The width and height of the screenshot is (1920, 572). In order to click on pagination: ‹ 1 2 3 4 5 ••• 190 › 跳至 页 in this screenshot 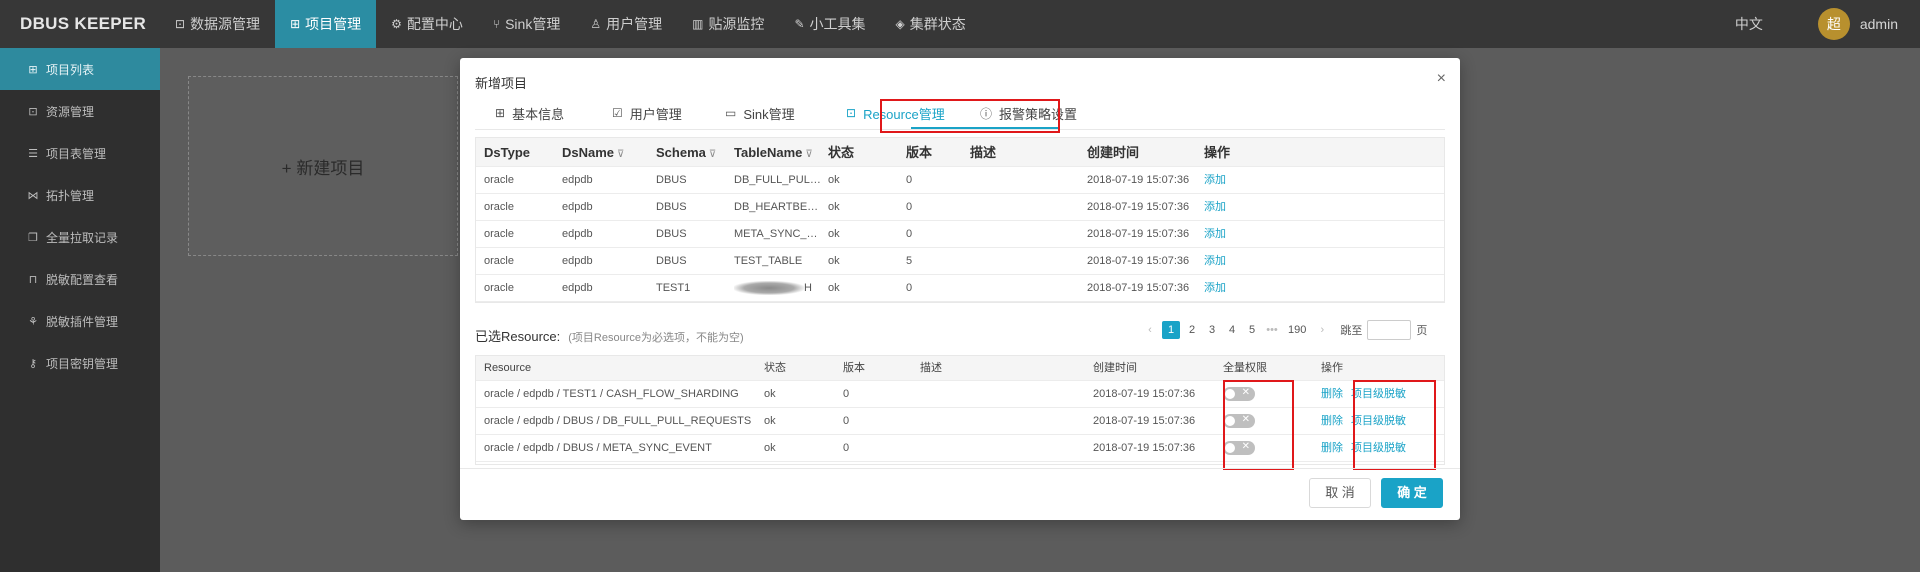, I will do `click(1283, 330)`.